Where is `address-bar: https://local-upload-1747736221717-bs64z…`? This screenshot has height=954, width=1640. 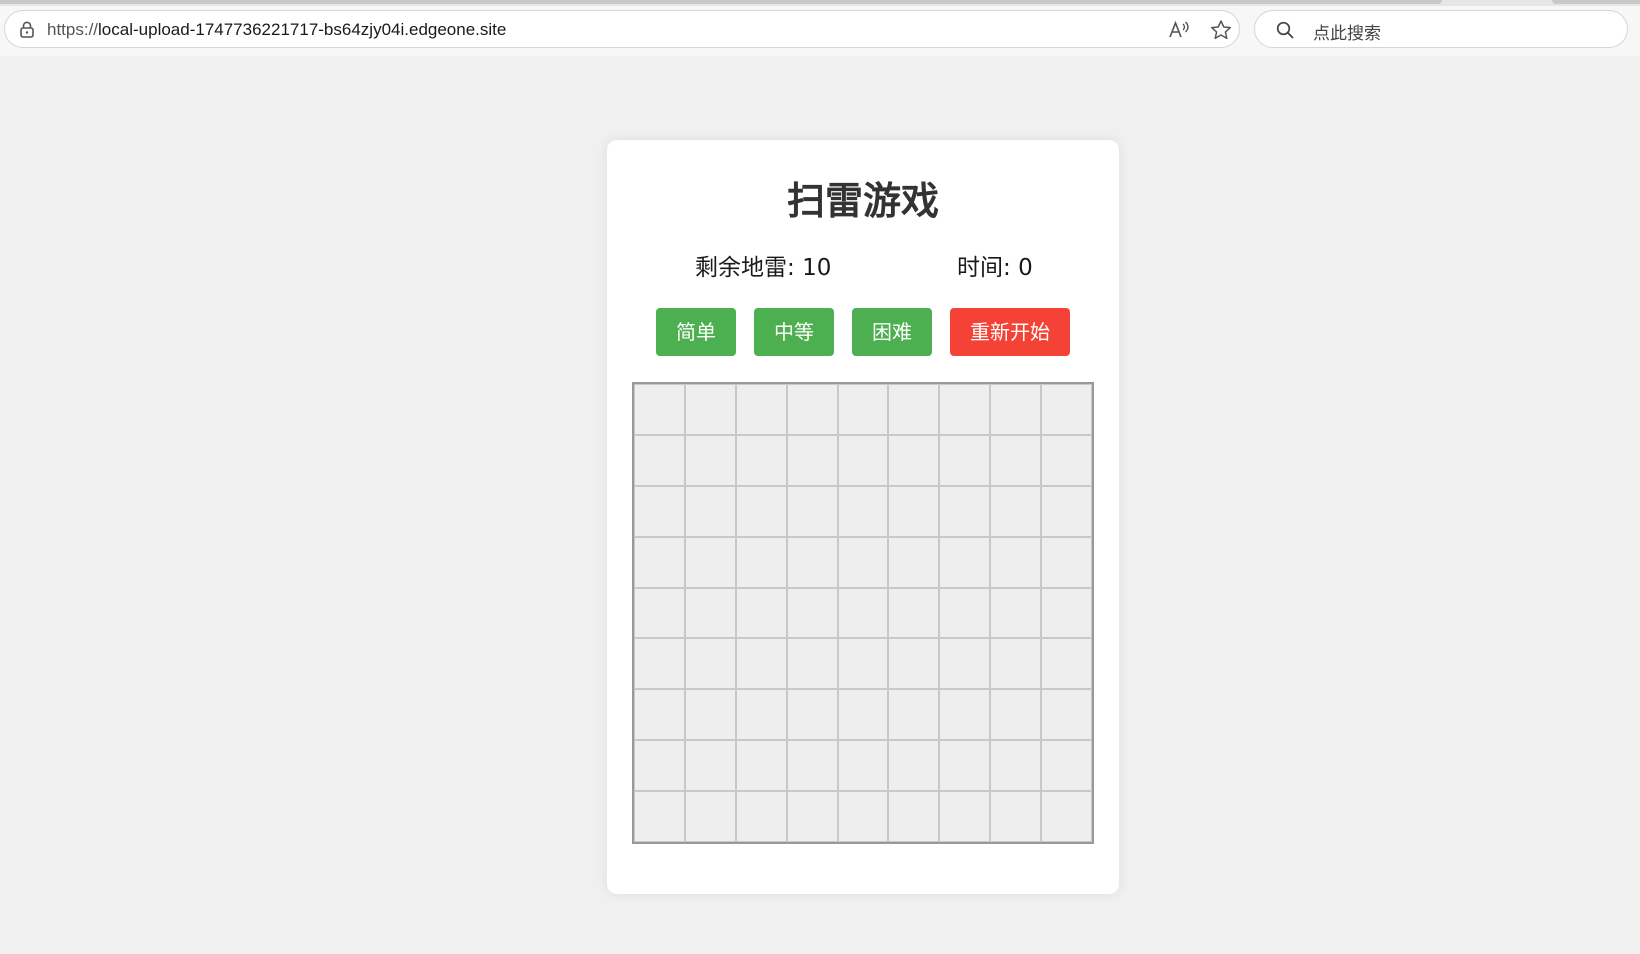 address-bar: https://local-upload-1747736221717-bs64z… is located at coordinates (622, 29).